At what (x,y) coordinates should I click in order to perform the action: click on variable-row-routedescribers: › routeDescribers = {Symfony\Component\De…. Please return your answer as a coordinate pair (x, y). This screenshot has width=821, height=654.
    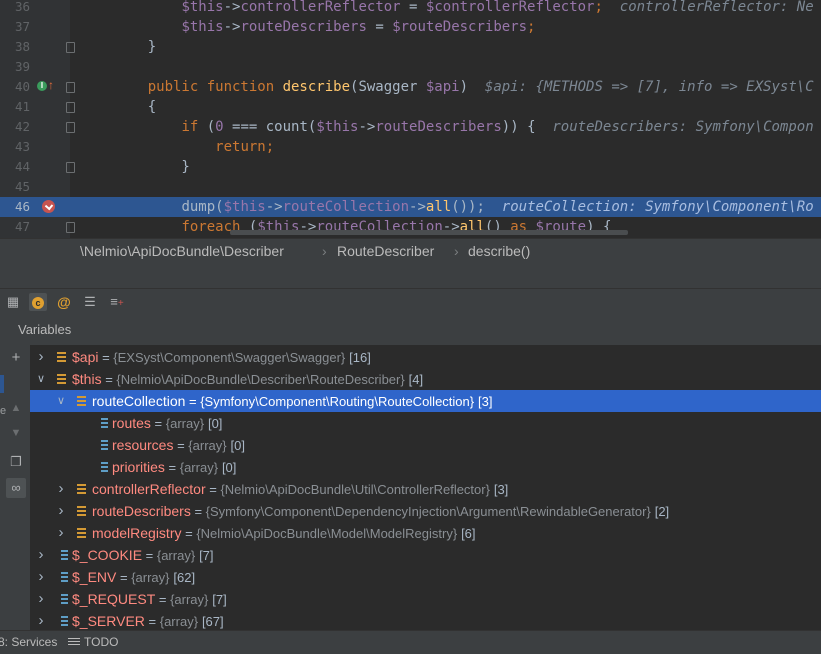
    Looking at the image, I should click on (425, 511).